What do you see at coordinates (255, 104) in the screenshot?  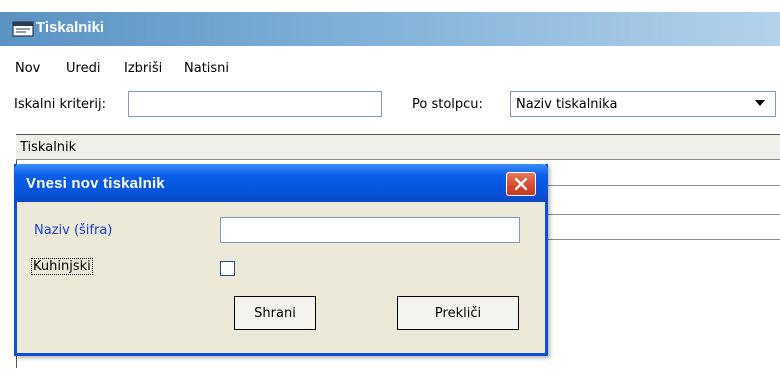 I see `search-input` at bounding box center [255, 104].